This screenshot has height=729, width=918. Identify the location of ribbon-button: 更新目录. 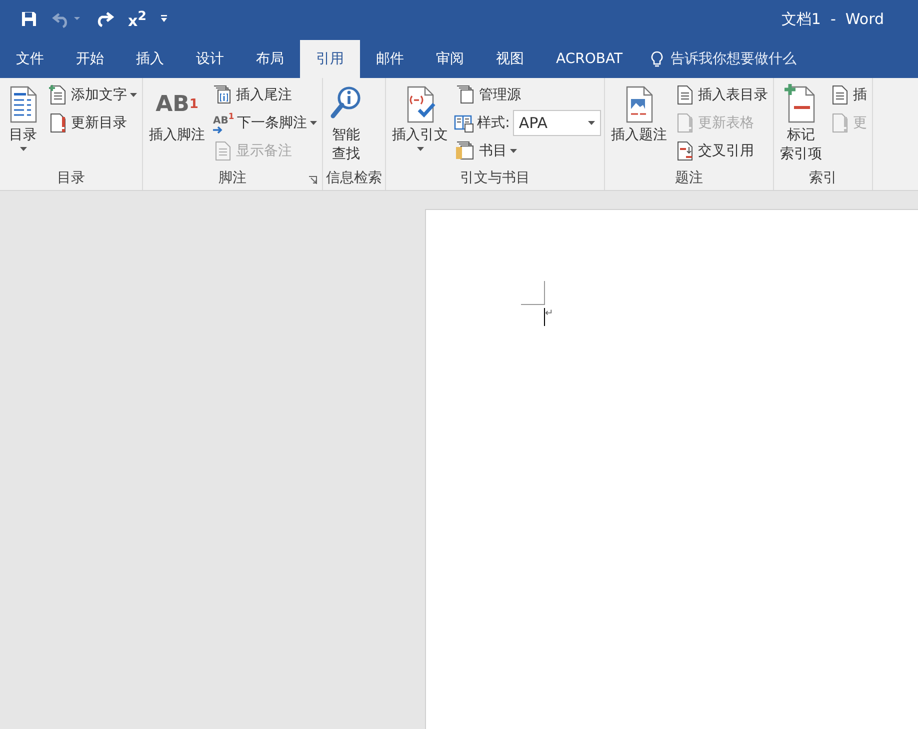
(92, 123).